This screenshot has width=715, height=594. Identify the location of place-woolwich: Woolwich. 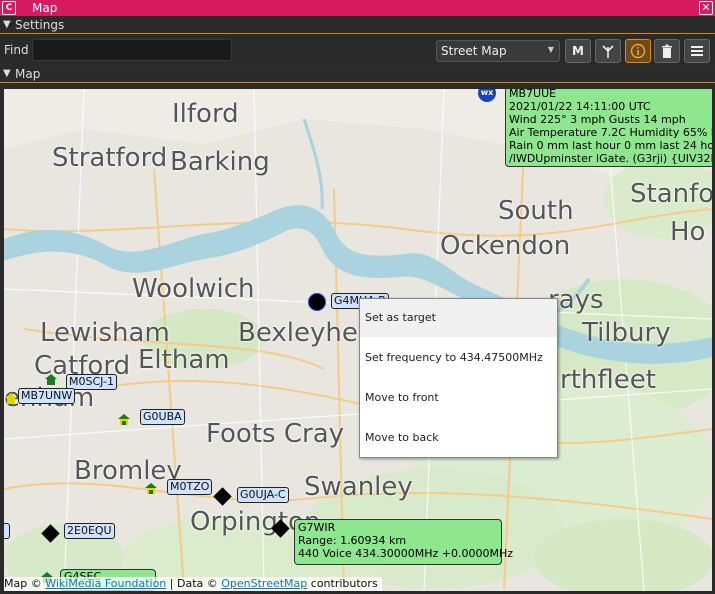
(193, 289).